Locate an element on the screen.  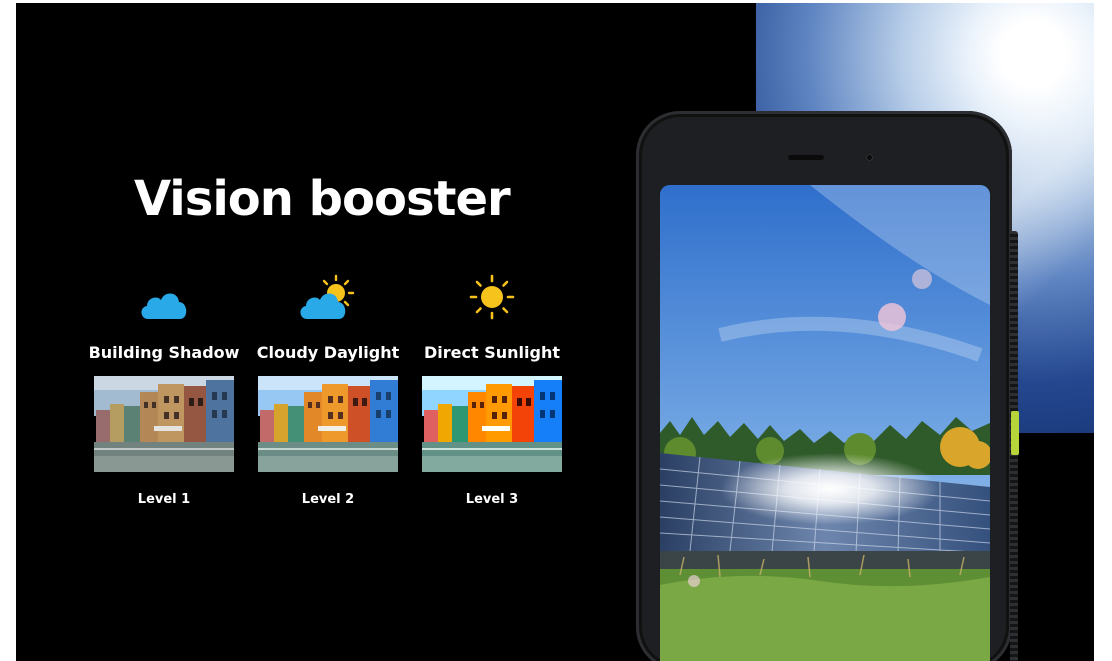
earpiece-speaker is located at coordinates (806, 157).